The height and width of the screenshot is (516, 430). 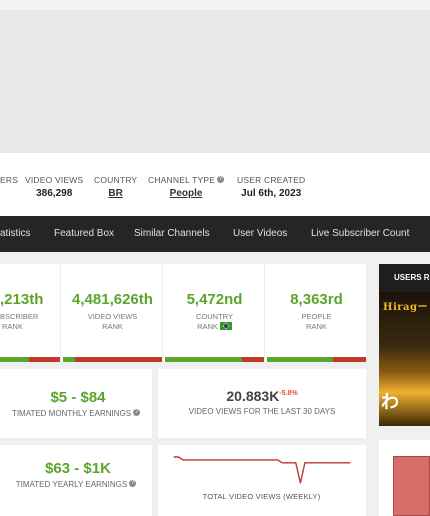 I want to click on subscribers-label: ERS, so click(x=9, y=180).